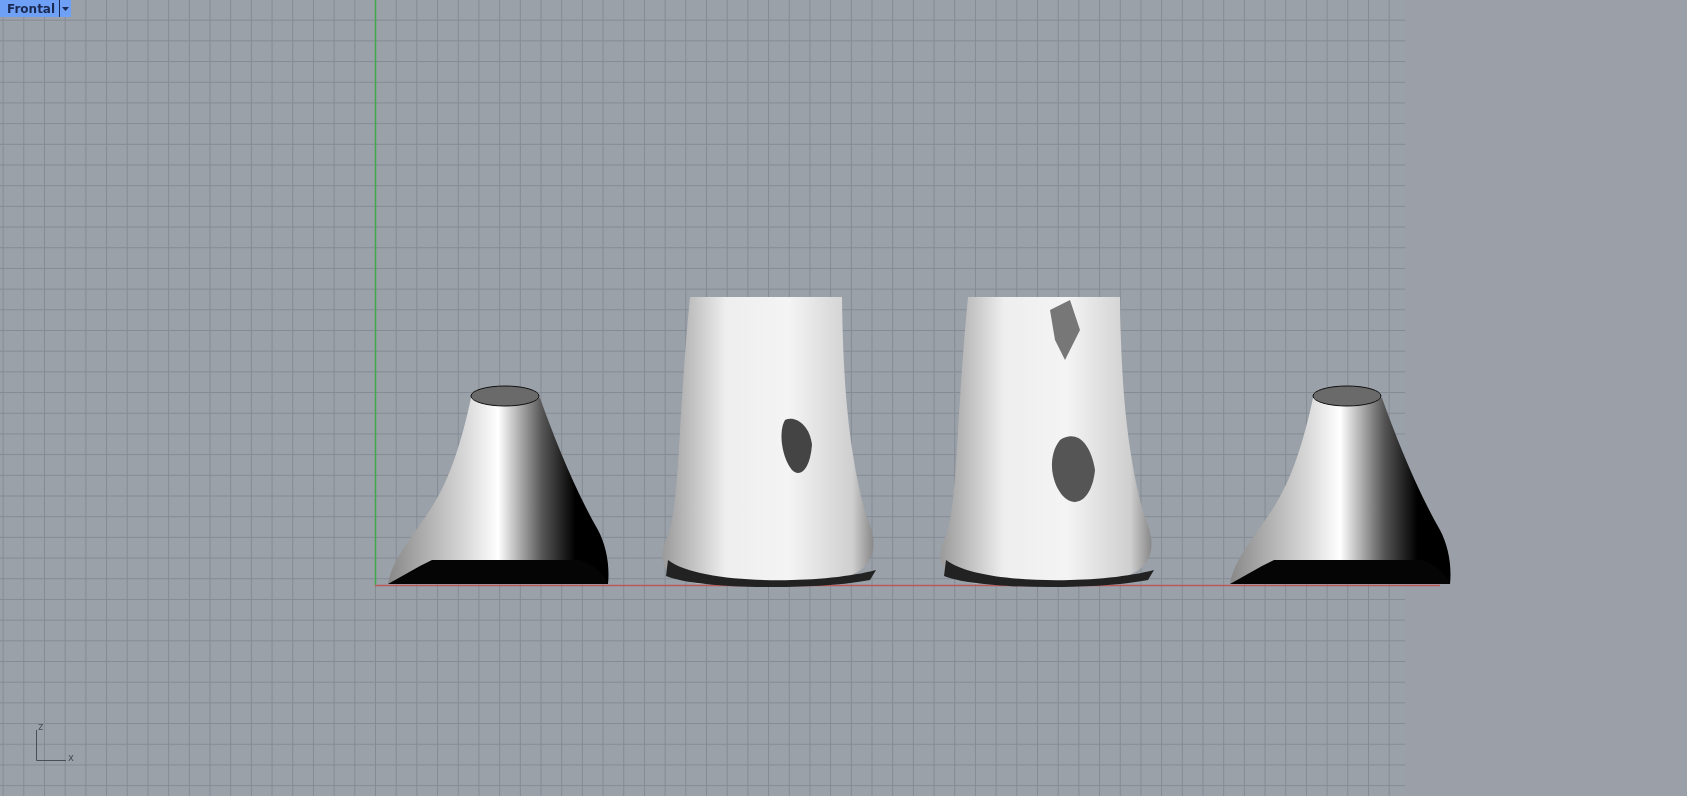 The image size is (1687, 796). Describe the element at coordinates (71, 758) in the screenshot. I see `axis-label: x` at that location.